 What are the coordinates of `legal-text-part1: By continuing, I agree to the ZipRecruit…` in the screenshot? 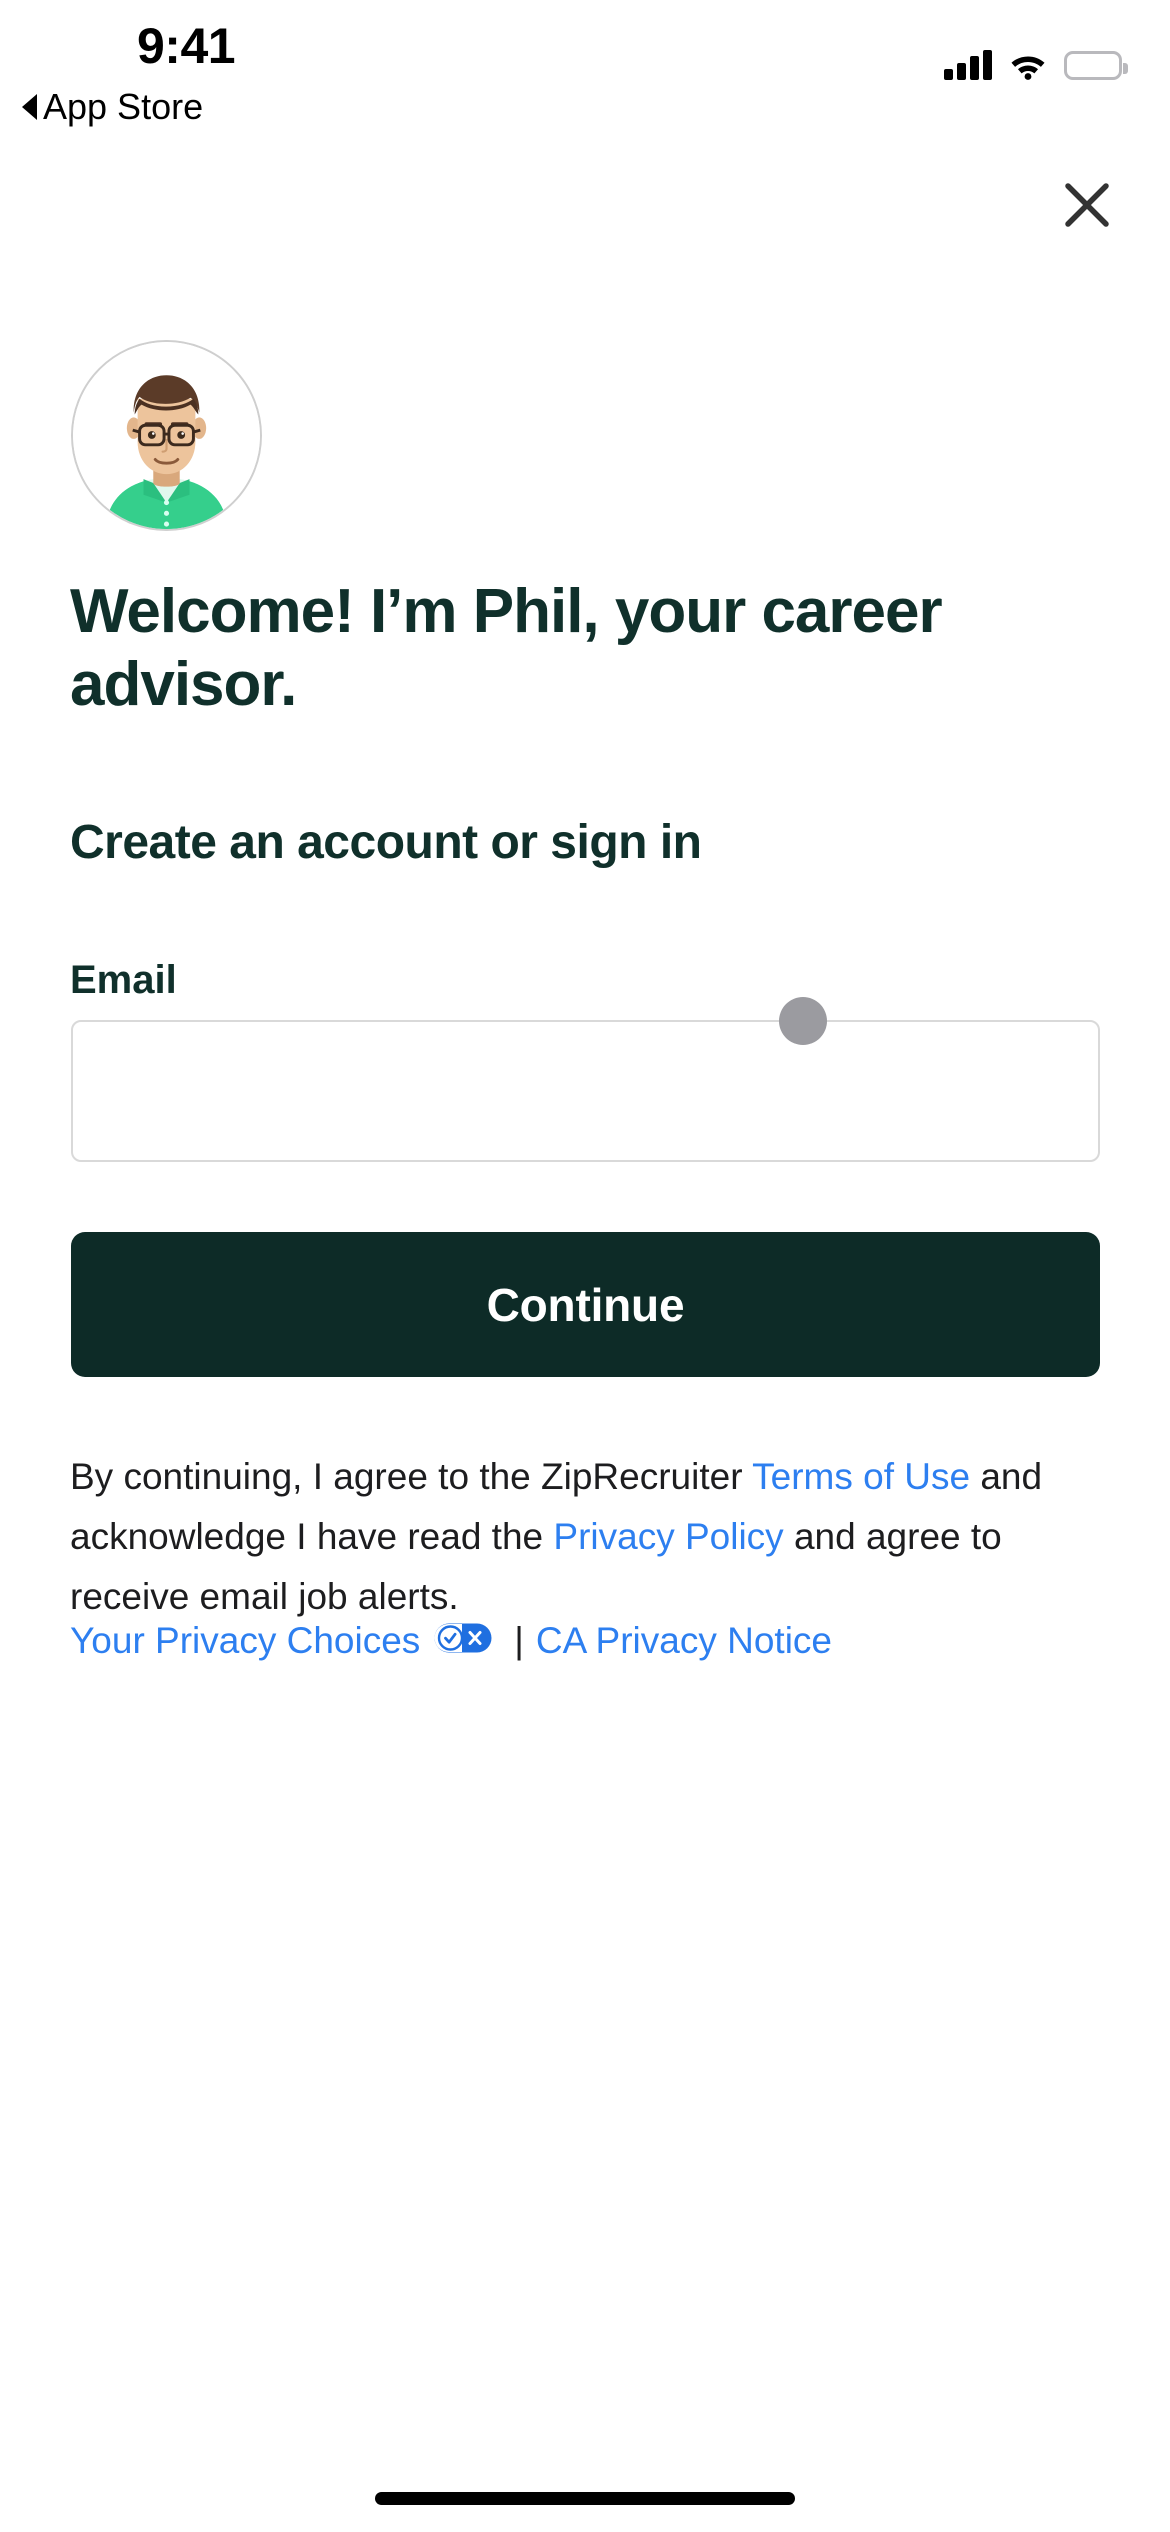 It's located at (411, 1476).